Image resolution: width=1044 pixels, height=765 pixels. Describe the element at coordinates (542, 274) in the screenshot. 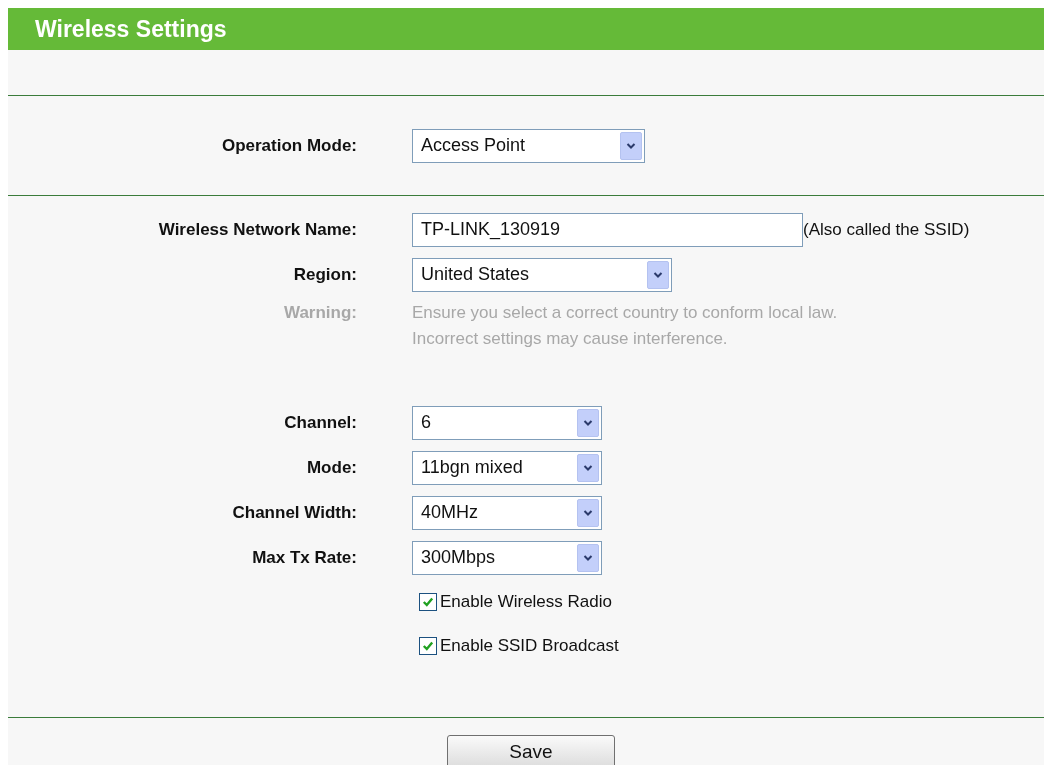

I see `dropdown: United States` at that location.